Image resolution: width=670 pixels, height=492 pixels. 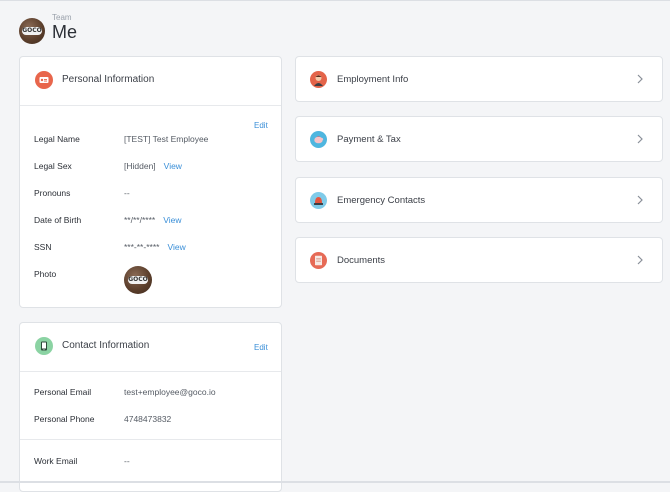 I want to click on field-label: SSN, so click(x=43, y=247).